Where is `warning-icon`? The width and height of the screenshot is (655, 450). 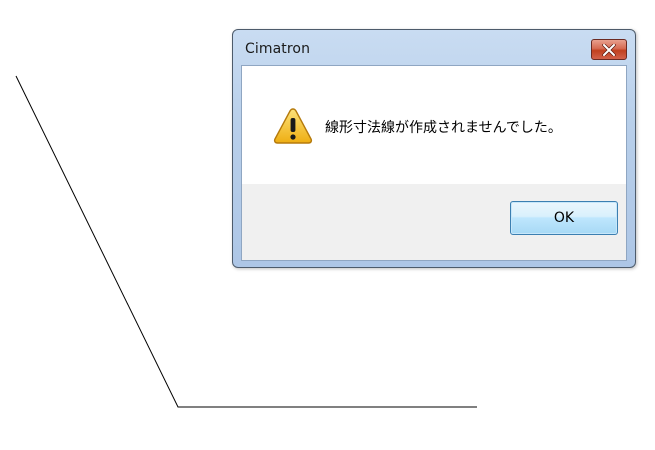
warning-icon is located at coordinates (293, 126).